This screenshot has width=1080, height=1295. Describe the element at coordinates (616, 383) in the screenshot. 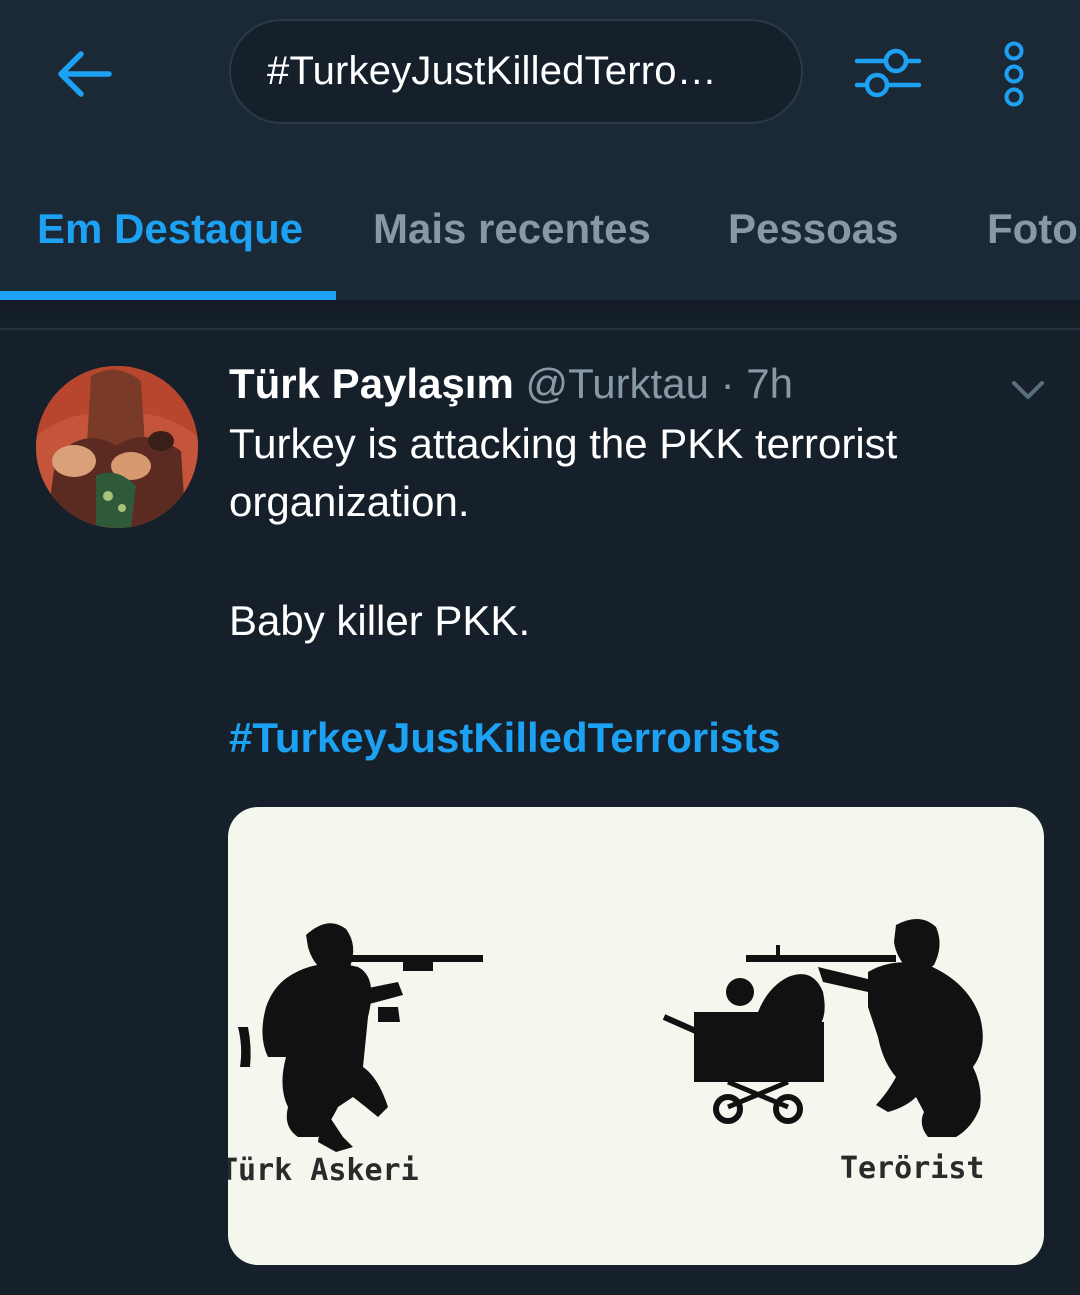

I see `user-handle: @Turktau` at that location.